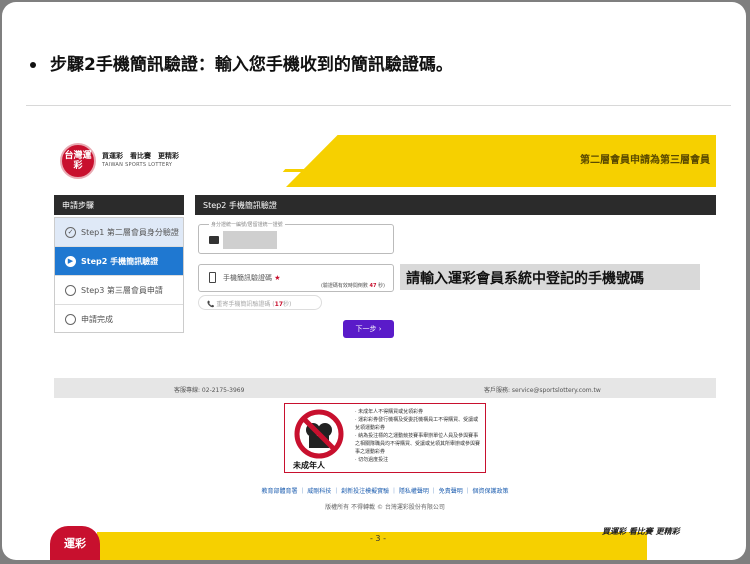 The image size is (750, 564). I want to click on sidebar-item-label: Step2 手機簡訊驗證, so click(120, 261).